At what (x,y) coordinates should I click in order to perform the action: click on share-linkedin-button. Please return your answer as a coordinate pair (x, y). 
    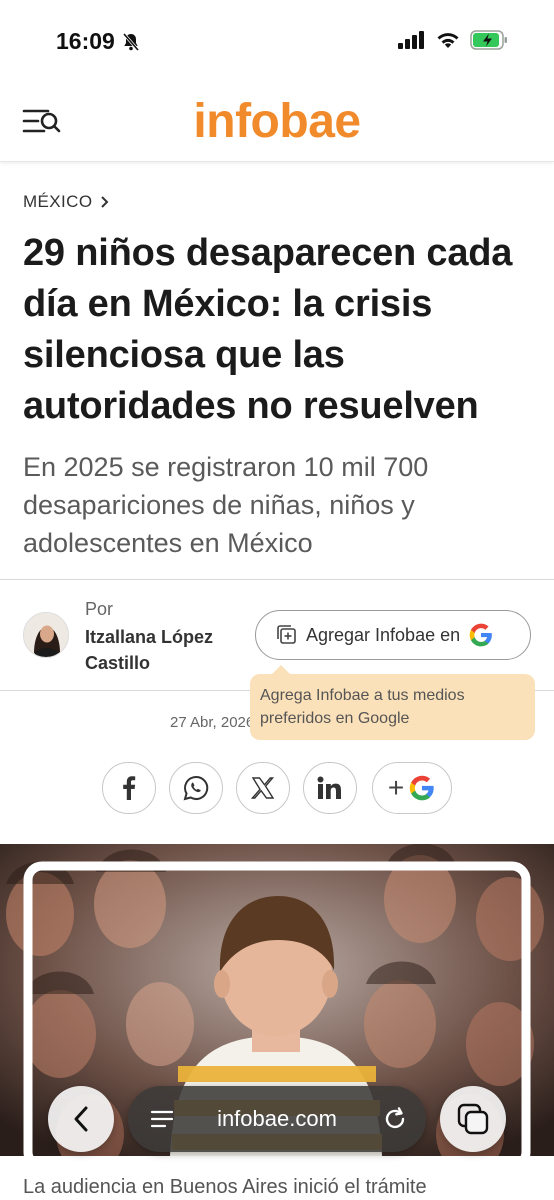
    Looking at the image, I should click on (330, 788).